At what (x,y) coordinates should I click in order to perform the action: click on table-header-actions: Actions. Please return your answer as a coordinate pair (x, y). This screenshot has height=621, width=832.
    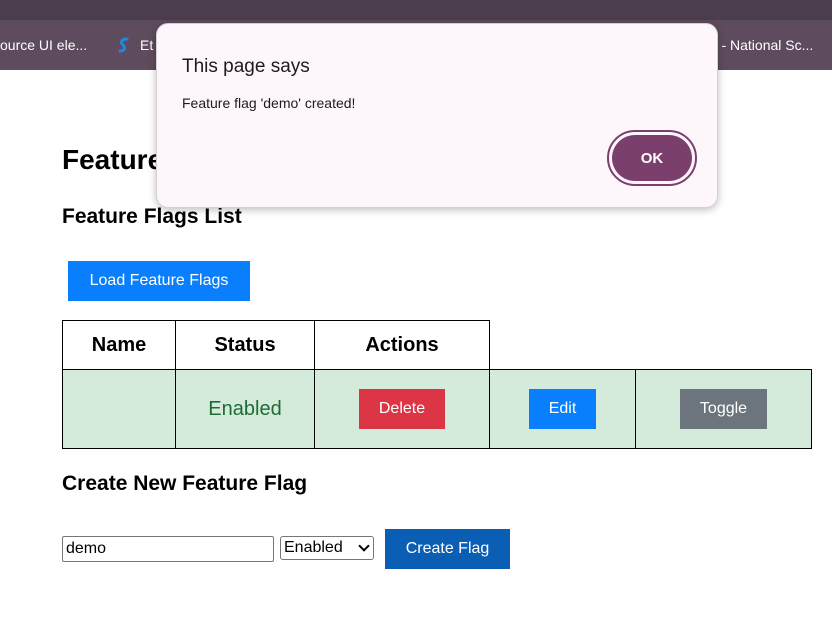
    Looking at the image, I should click on (402, 345).